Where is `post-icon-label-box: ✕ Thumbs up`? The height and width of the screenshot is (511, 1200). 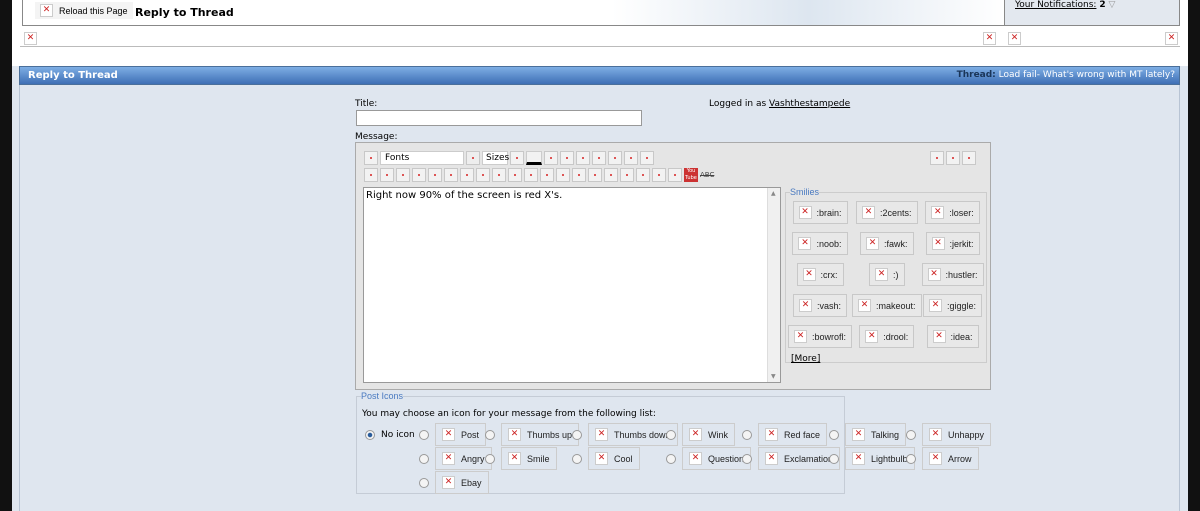
post-icon-label-box: ✕ Thumbs up is located at coordinates (540, 434).